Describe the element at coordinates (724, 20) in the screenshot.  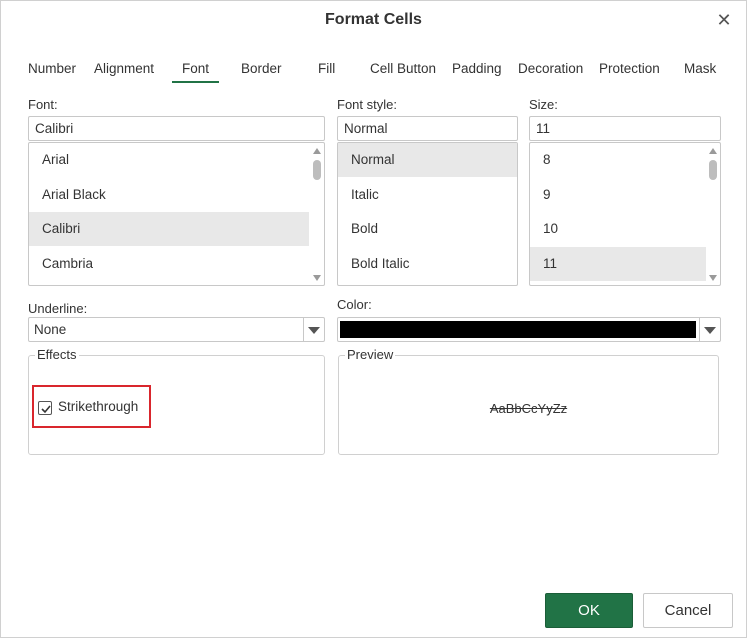
I see `close-icon: ✕` at that location.